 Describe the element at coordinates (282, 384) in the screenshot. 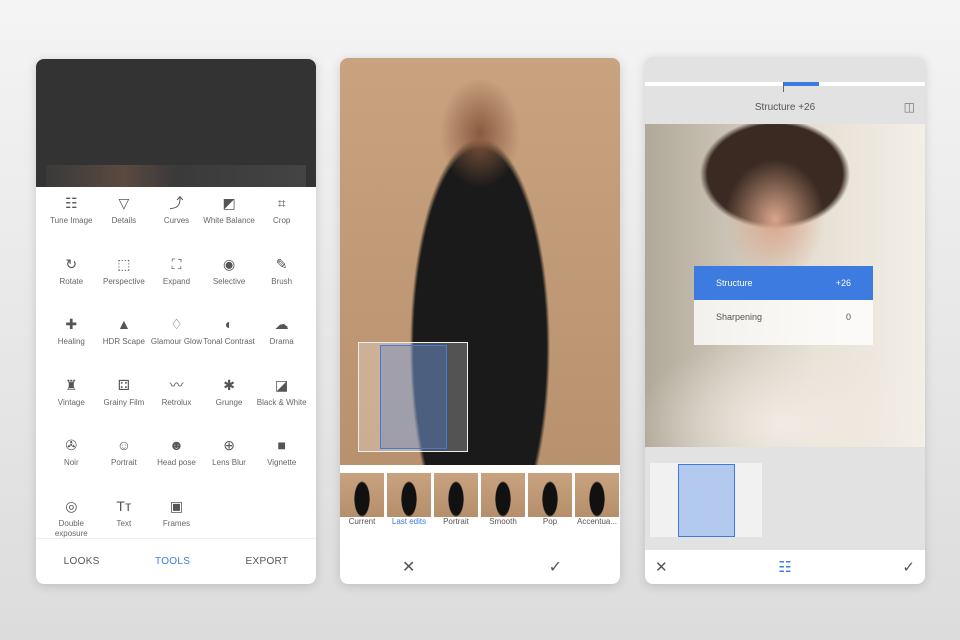

I see `tool-icon: ◪` at that location.